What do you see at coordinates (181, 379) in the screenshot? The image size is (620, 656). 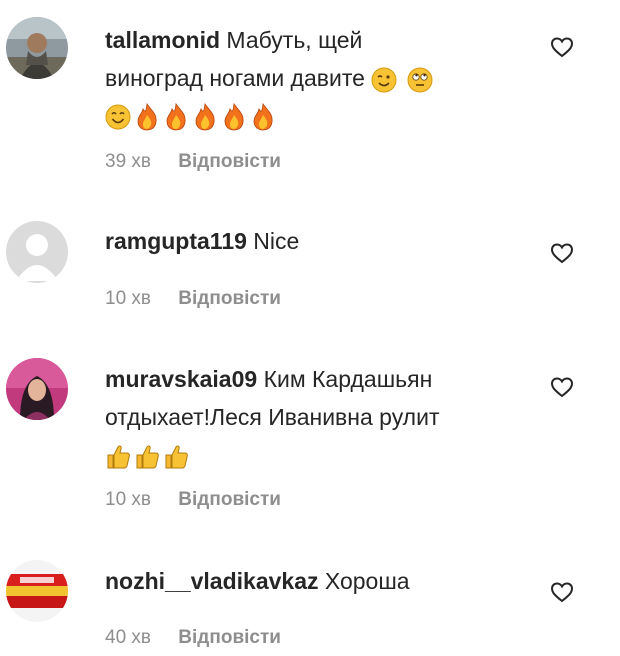 I see `comment-username: muravskaia09` at bounding box center [181, 379].